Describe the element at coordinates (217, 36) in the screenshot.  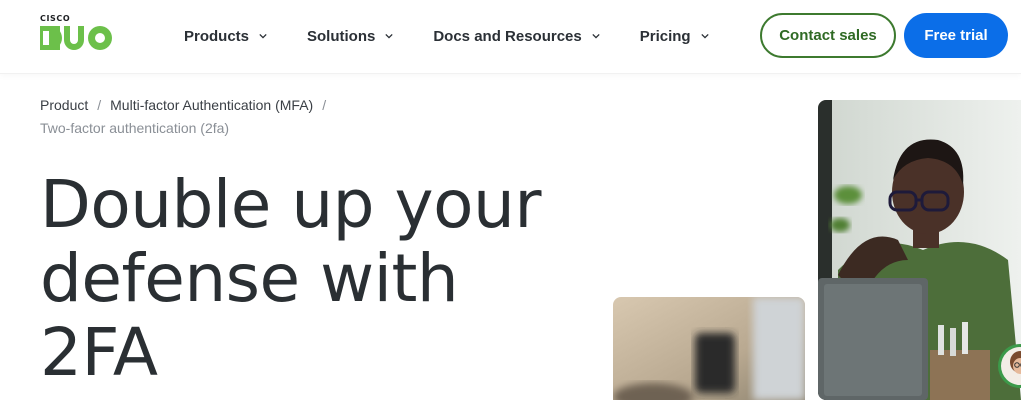
I see `nav-products-label: Products` at that location.